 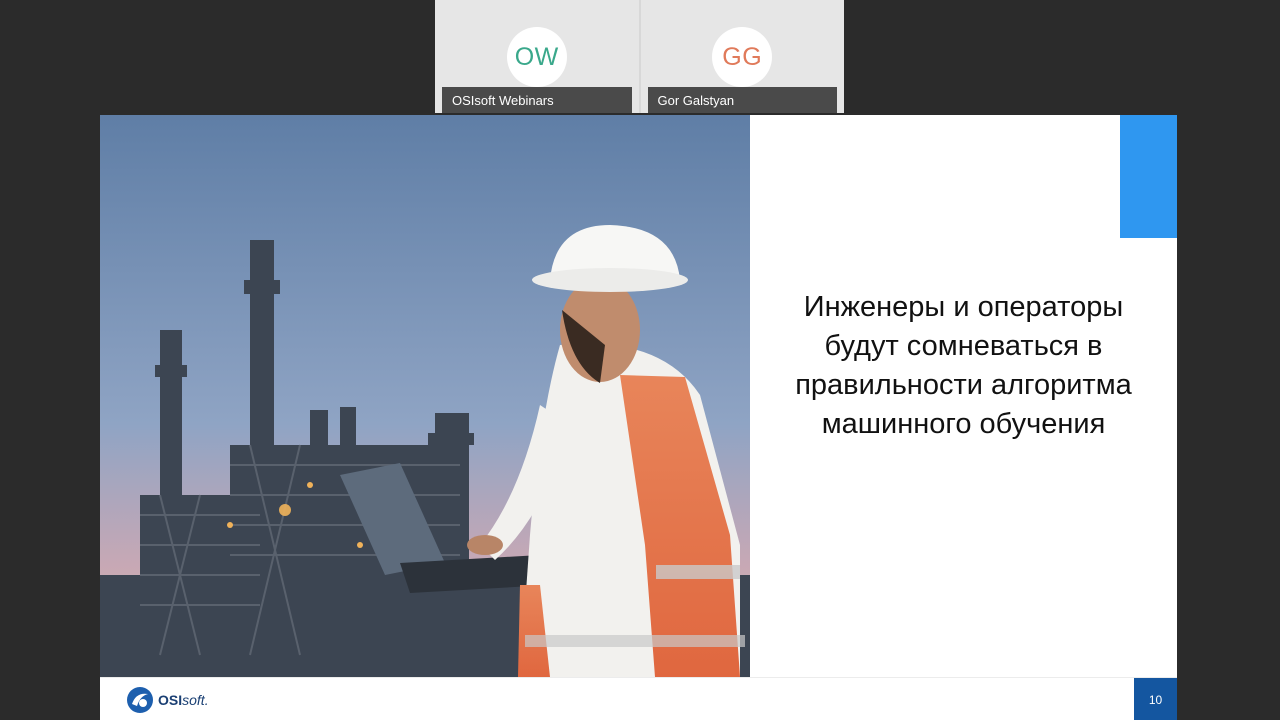 What do you see at coordinates (1148, 176) in the screenshot?
I see `accent-block` at bounding box center [1148, 176].